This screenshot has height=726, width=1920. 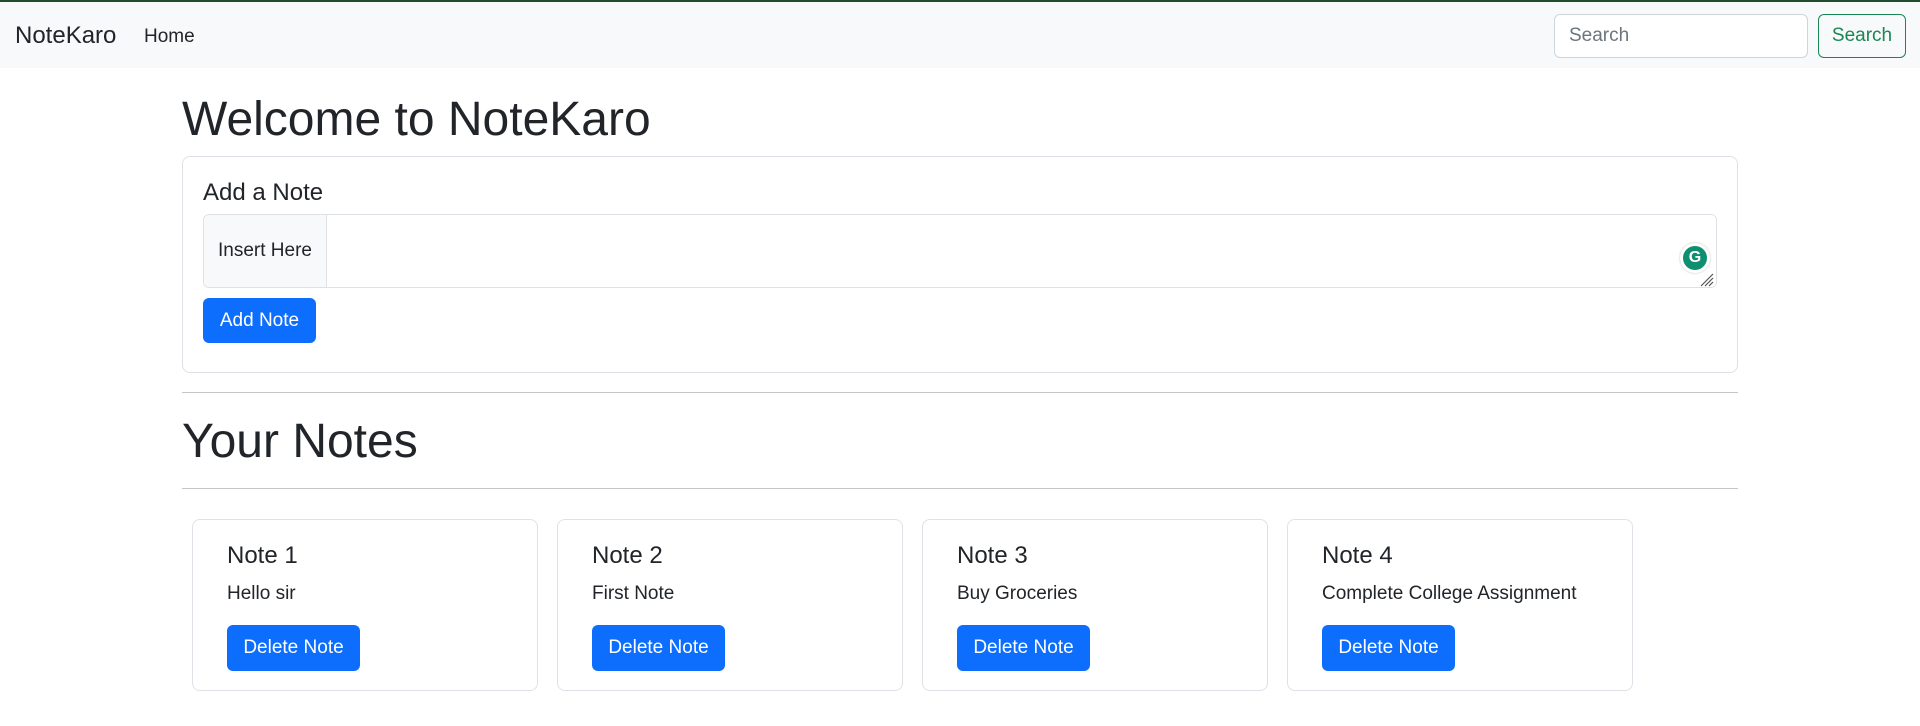 What do you see at coordinates (262, 555) in the screenshot?
I see `note-title: Note 1` at bounding box center [262, 555].